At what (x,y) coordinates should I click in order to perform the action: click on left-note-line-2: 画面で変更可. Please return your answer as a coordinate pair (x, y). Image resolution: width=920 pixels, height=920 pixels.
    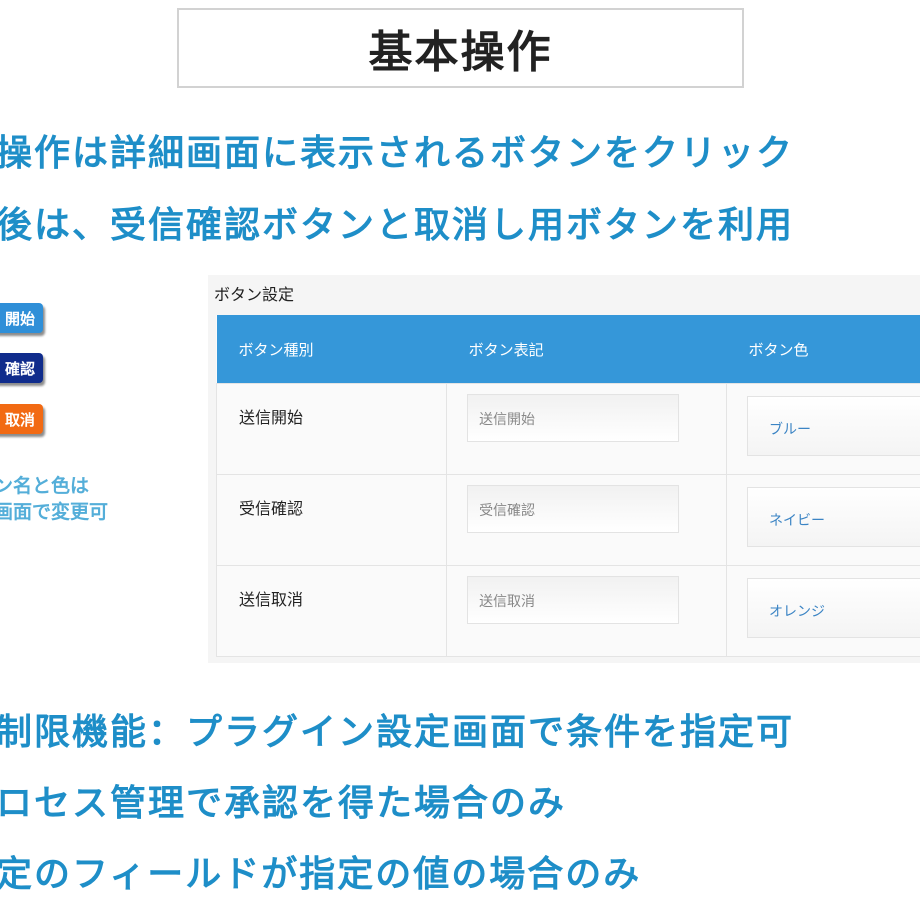
    Looking at the image, I should click on (54, 512).